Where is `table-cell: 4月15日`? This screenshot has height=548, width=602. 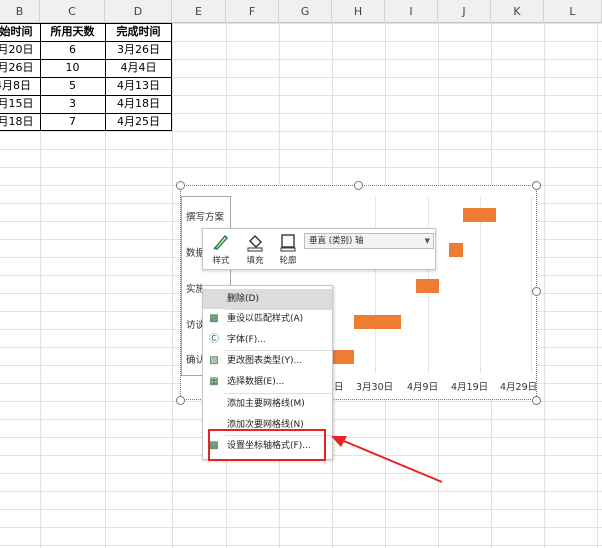 table-cell: 4月15日 is located at coordinates (20, 104).